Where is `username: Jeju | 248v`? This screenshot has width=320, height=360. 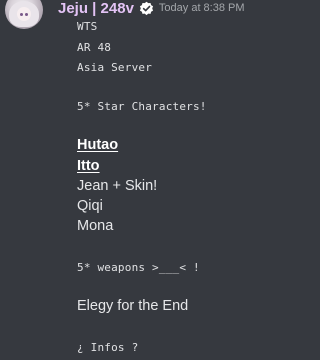
username: Jeju | 248v is located at coordinates (96, 8).